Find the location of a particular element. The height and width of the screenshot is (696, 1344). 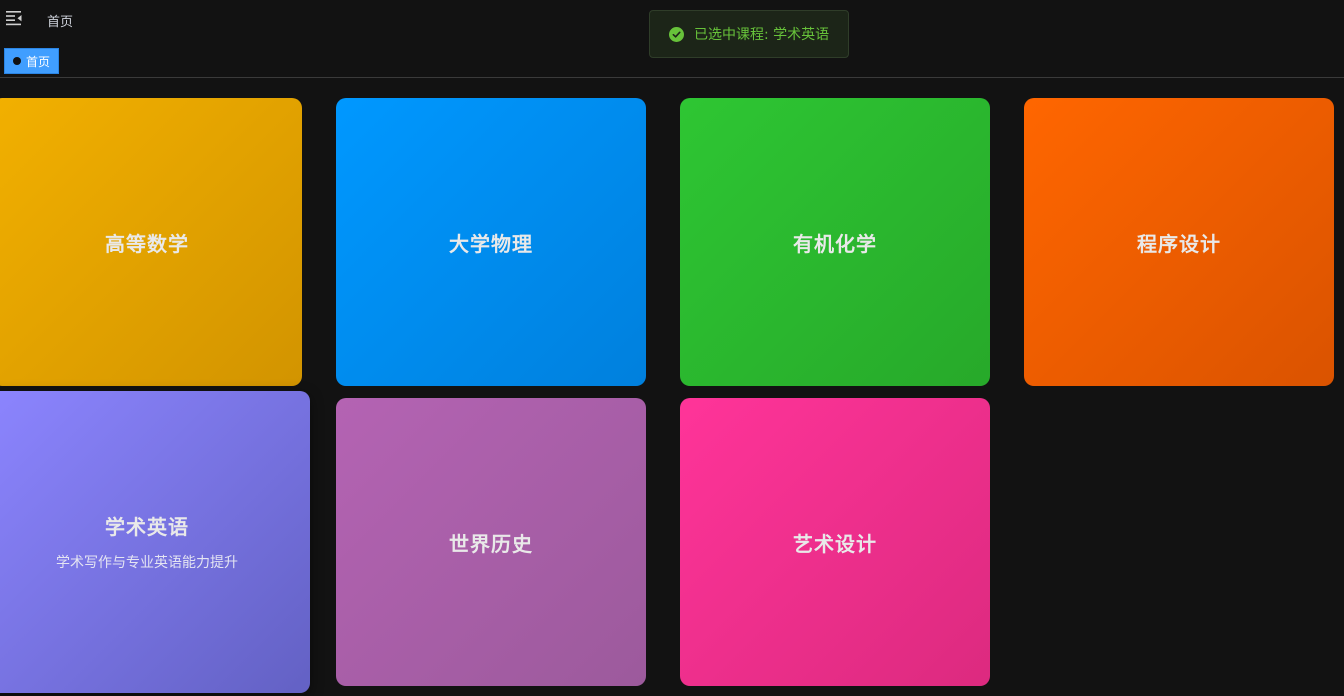

active-dot-icon is located at coordinates (17, 61).